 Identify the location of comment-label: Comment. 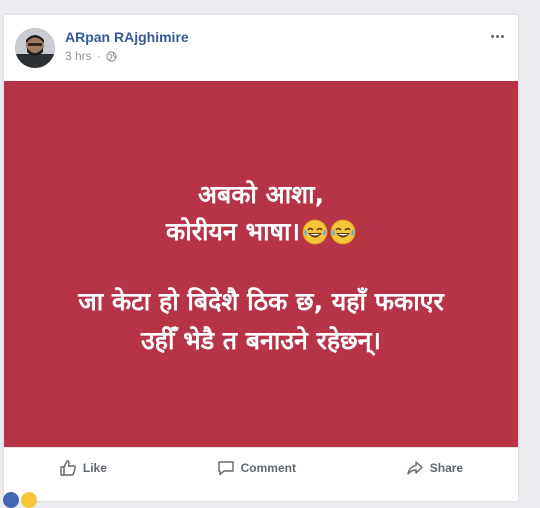
(268, 468).